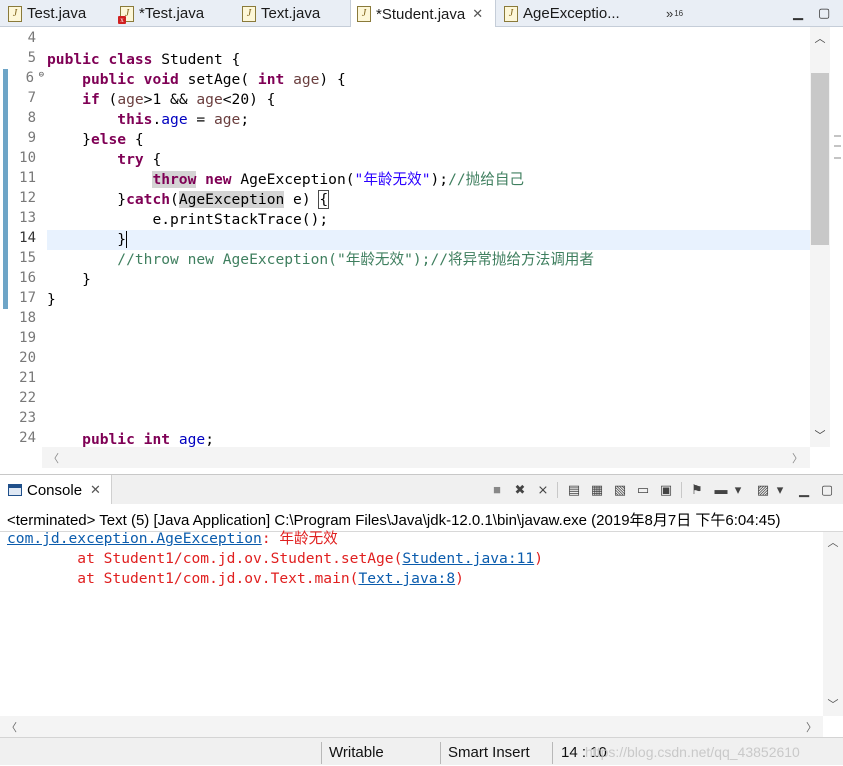 The image size is (843, 766). What do you see at coordinates (820, 159) in the screenshot?
I see `scroll-thumb` at bounding box center [820, 159].